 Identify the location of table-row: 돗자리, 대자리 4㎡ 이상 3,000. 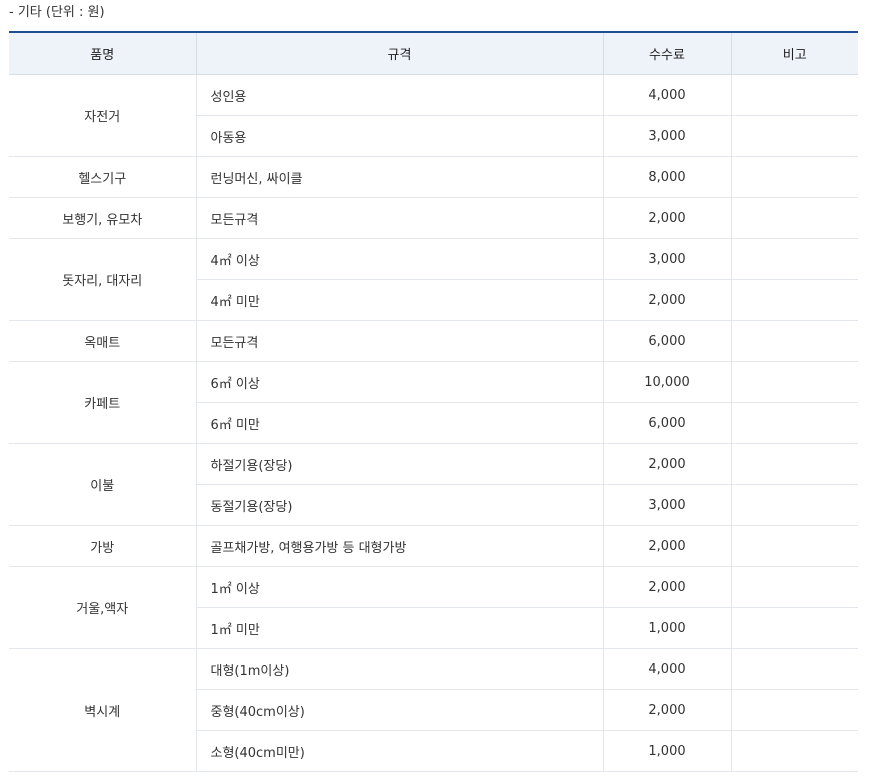
(433, 279).